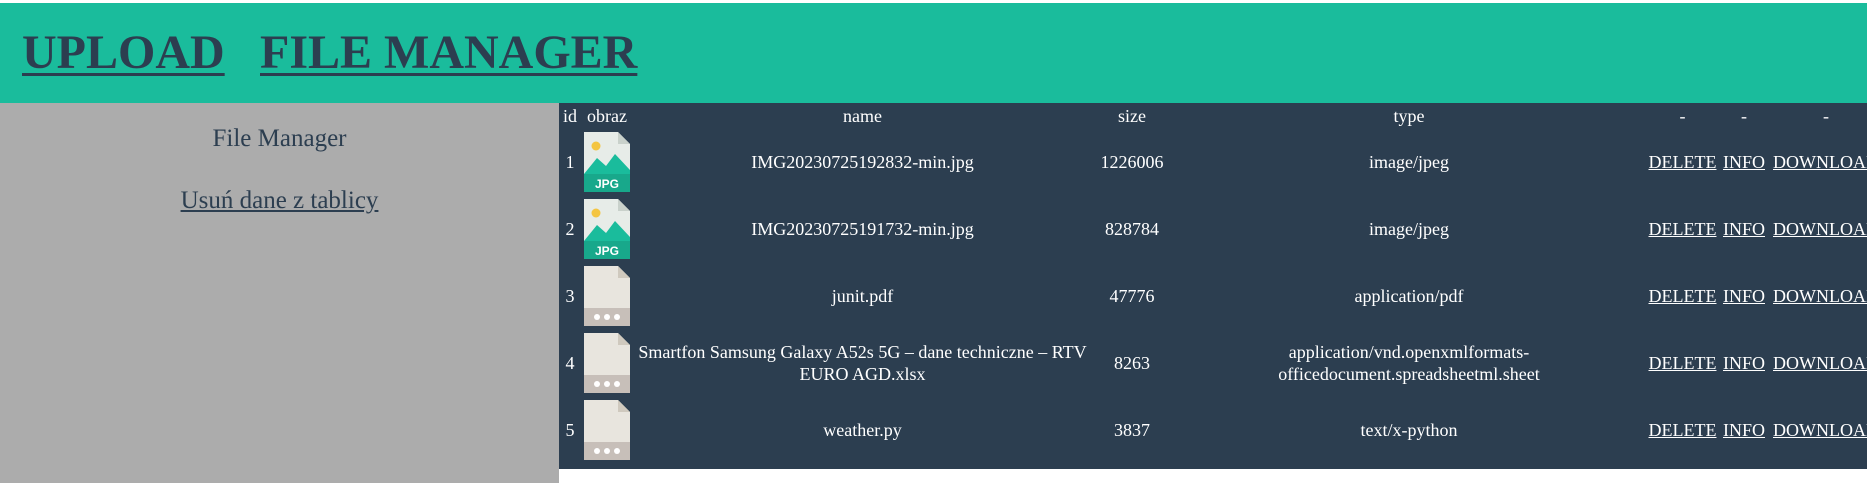 The image size is (1867, 486). What do you see at coordinates (1409, 116) in the screenshot?
I see `header-type: type` at bounding box center [1409, 116].